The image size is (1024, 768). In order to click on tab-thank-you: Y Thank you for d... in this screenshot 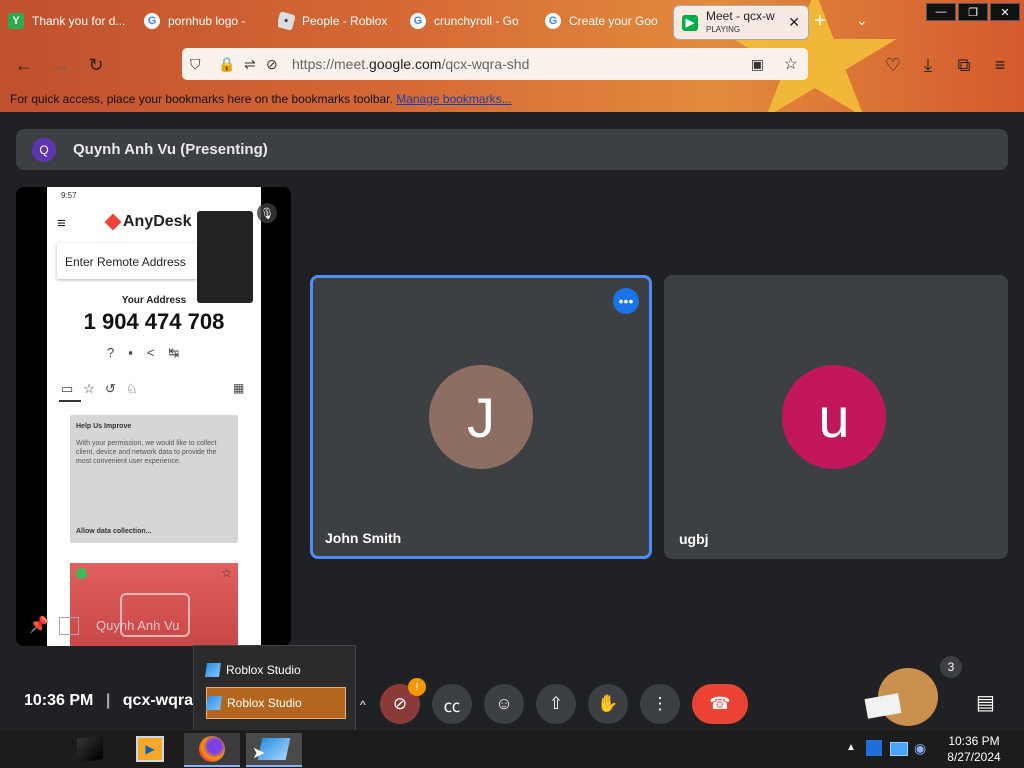, I will do `click(72, 21)`.